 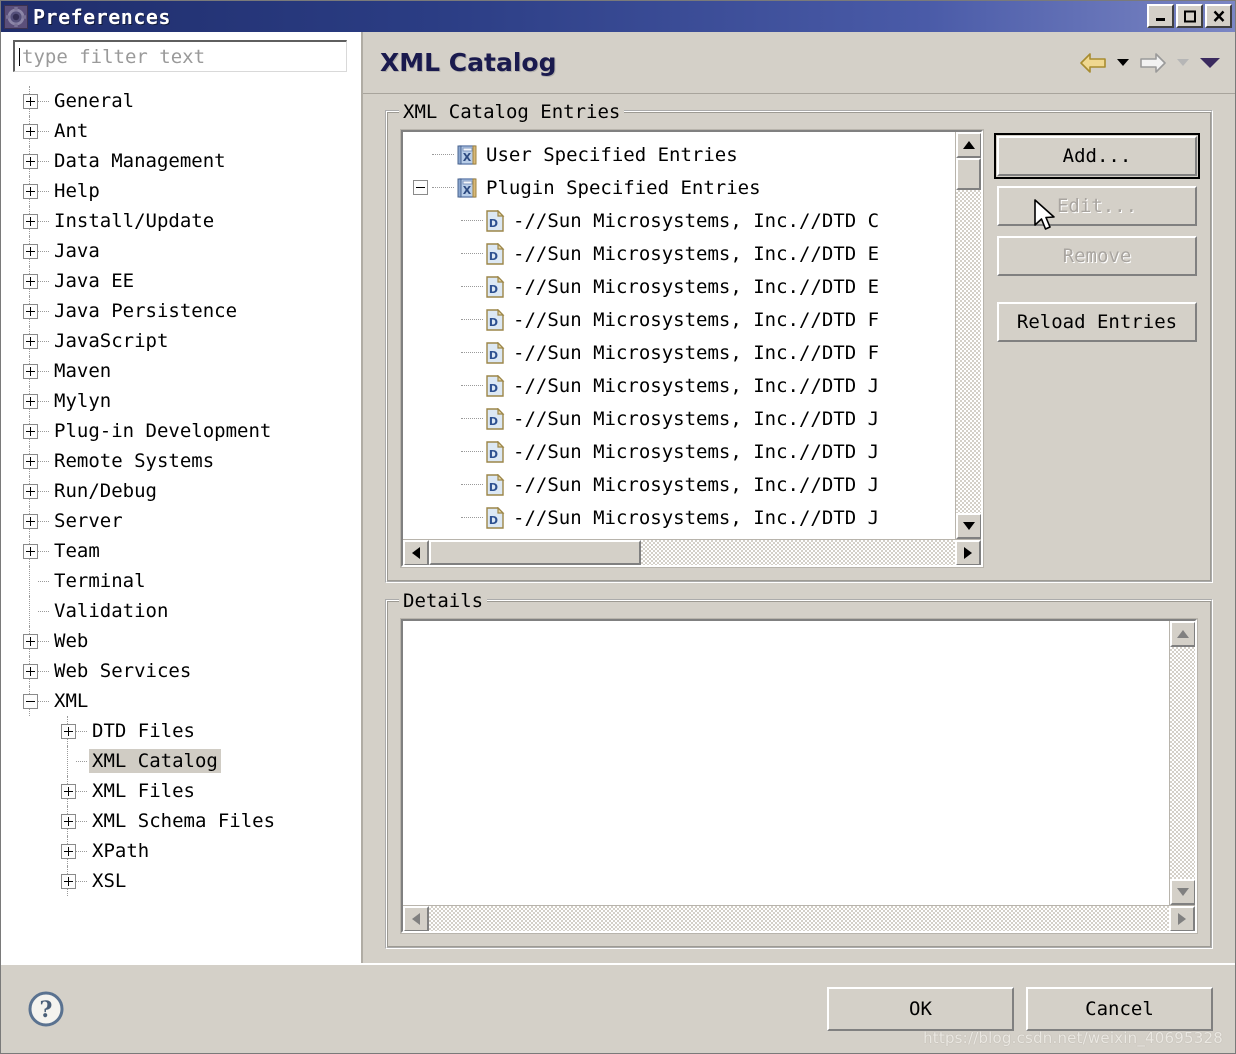 What do you see at coordinates (798, 552) in the screenshot?
I see `entries-horizontal-trough` at bounding box center [798, 552].